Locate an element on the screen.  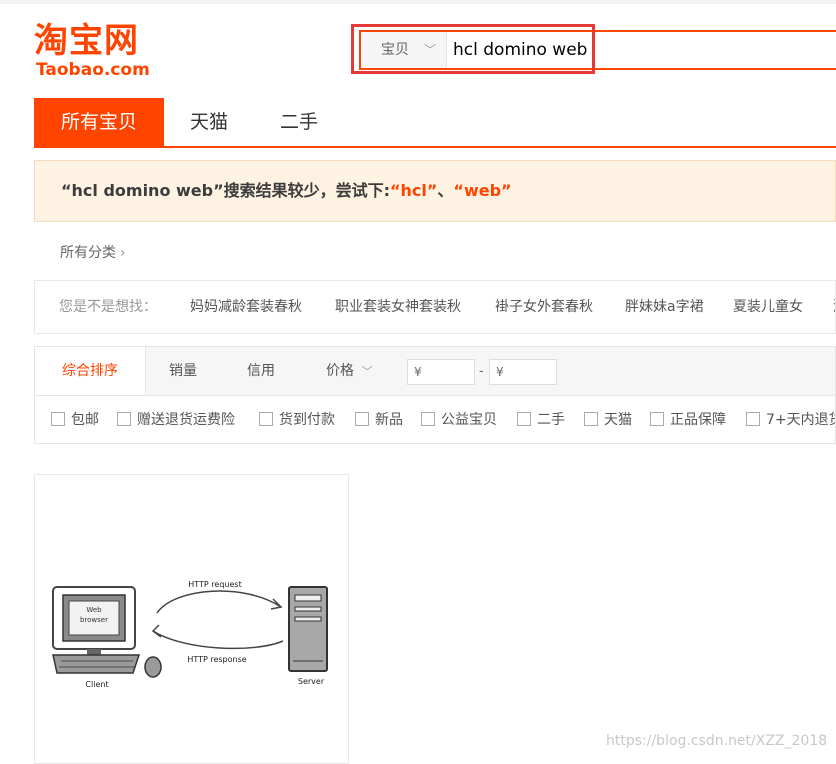
few-results-notice: “hcl domino web”搜索结果较少，尝试下:“hcl”、“web” is located at coordinates (435, 191).